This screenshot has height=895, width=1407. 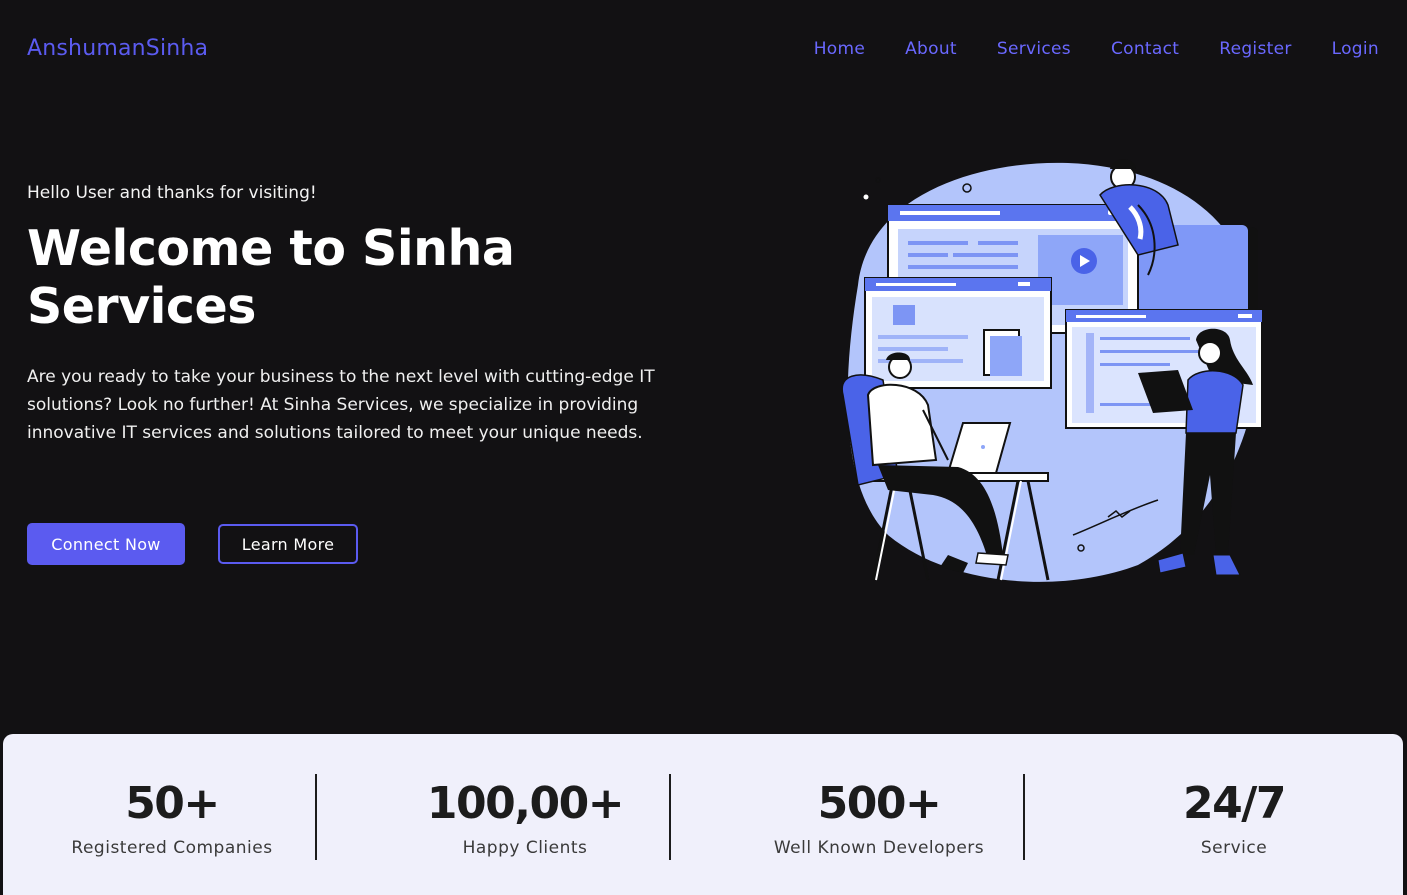 What do you see at coordinates (172, 193) in the screenshot?
I see `hero-greeting: Hello User and thanks for visiting!` at bounding box center [172, 193].